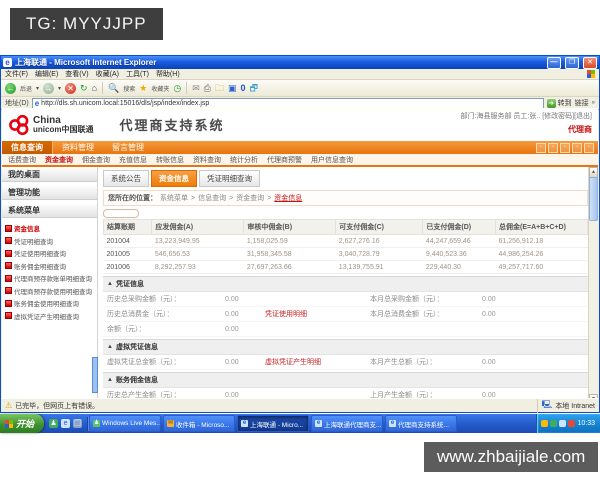  What do you see at coordinates (54, 423) in the screenshot?
I see `quicklaunch-messenger-icon: ♟` at bounding box center [54, 423].